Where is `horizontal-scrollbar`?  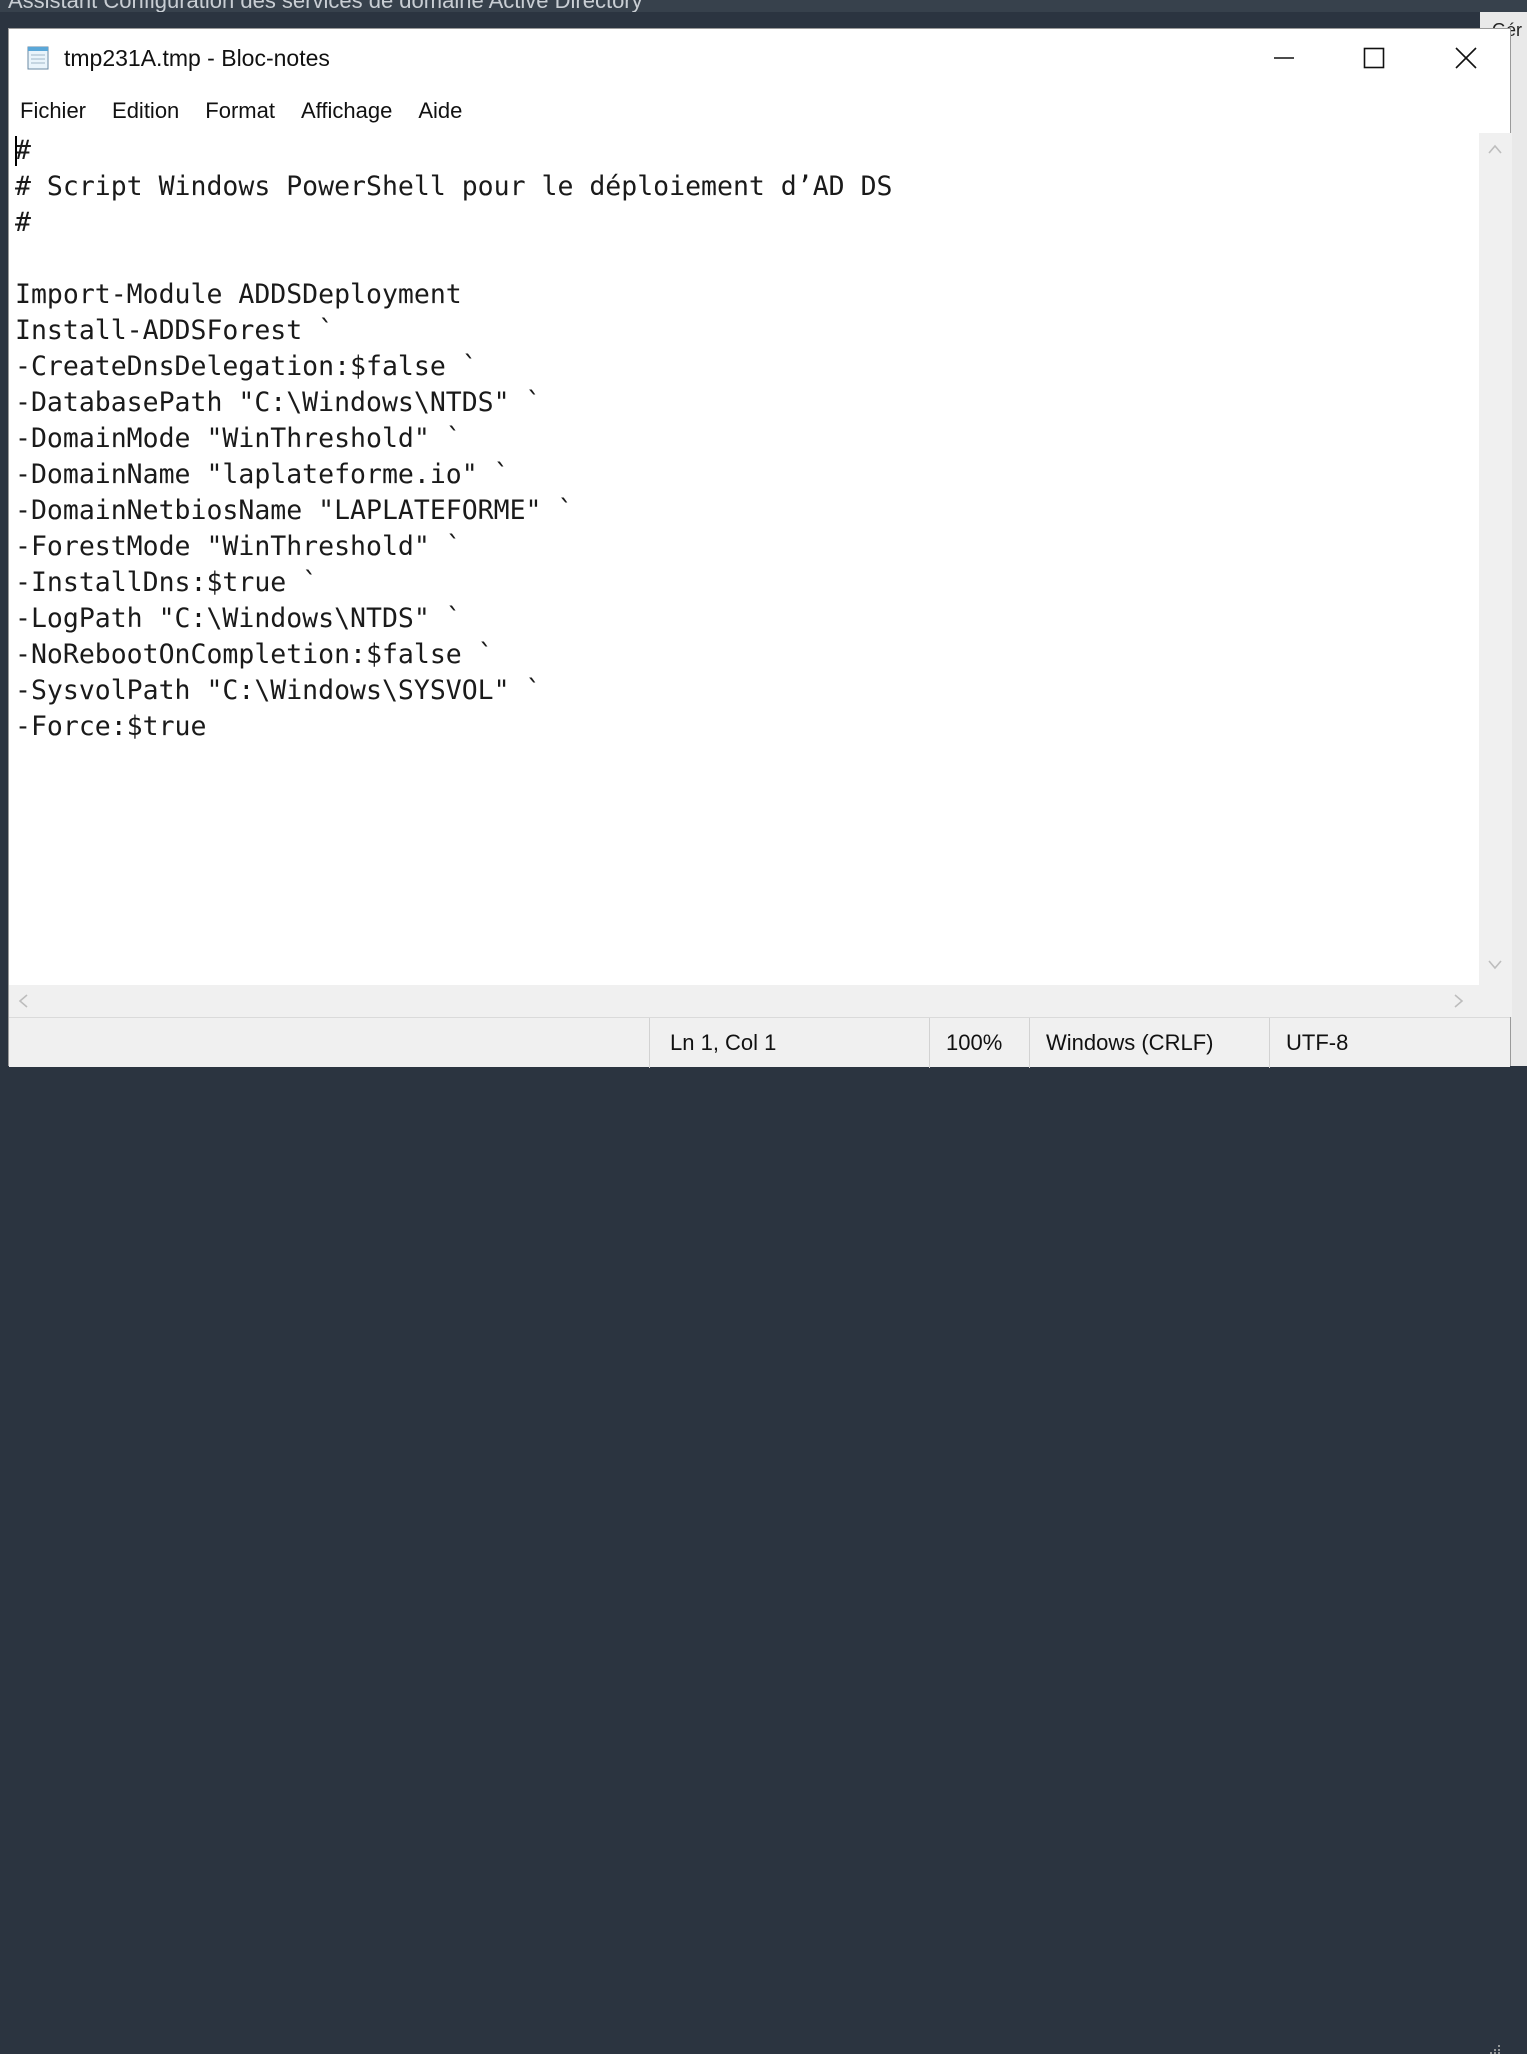 horizontal-scrollbar is located at coordinates (744, 1001).